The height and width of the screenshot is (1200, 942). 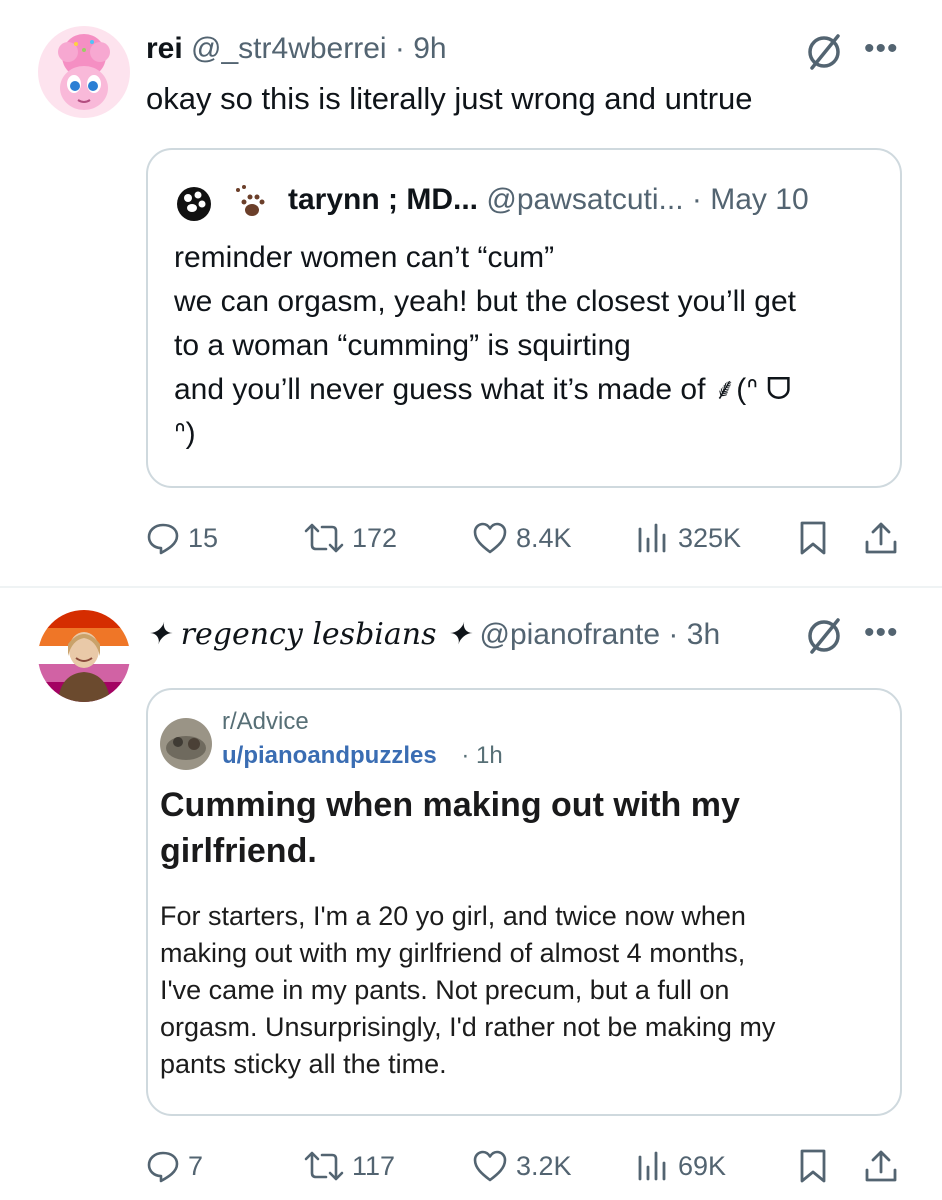 I want to click on reply-count: 7, so click(x=196, y=1165).